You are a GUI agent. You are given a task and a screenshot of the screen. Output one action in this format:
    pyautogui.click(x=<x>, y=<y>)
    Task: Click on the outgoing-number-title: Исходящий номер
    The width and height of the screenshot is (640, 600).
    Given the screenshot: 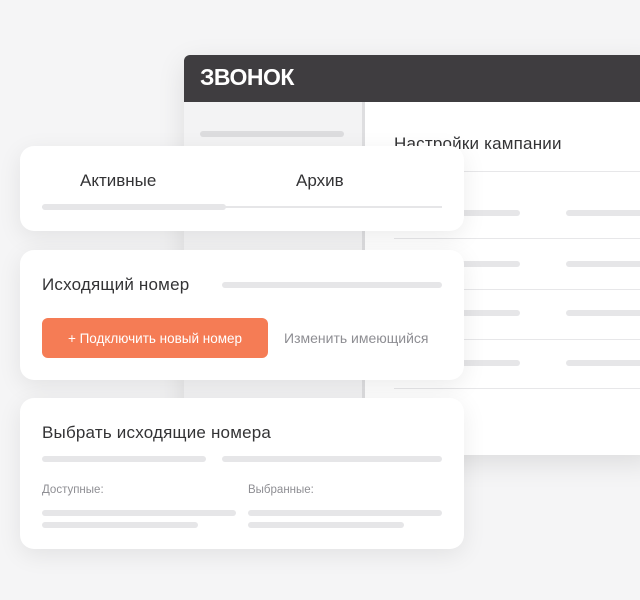 What is the action you would take?
    pyautogui.click(x=116, y=284)
    